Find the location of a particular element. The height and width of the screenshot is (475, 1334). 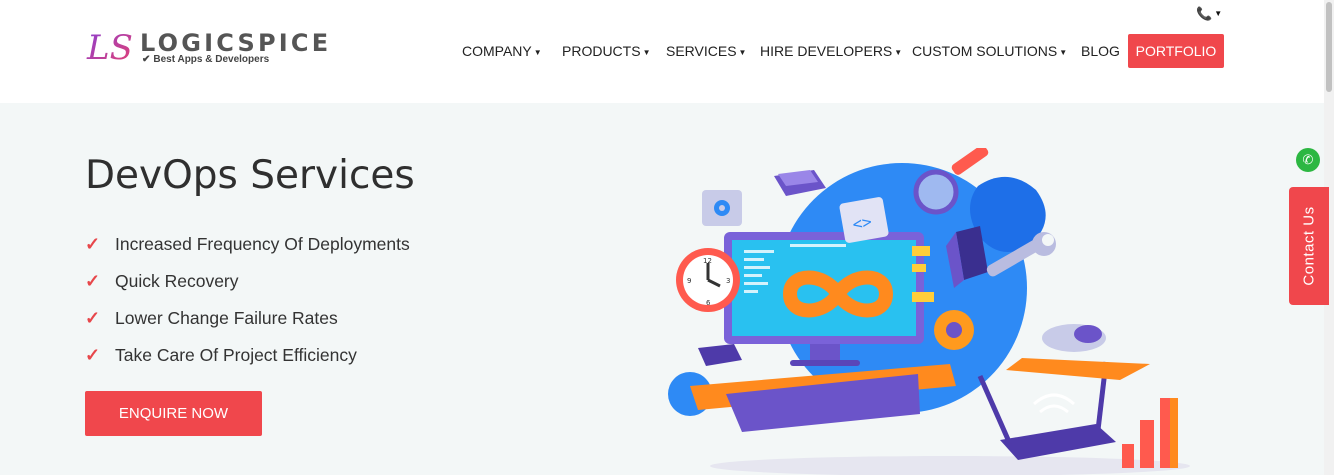

benefit-text: Increased Frequency Of Deployments is located at coordinates (262, 244).